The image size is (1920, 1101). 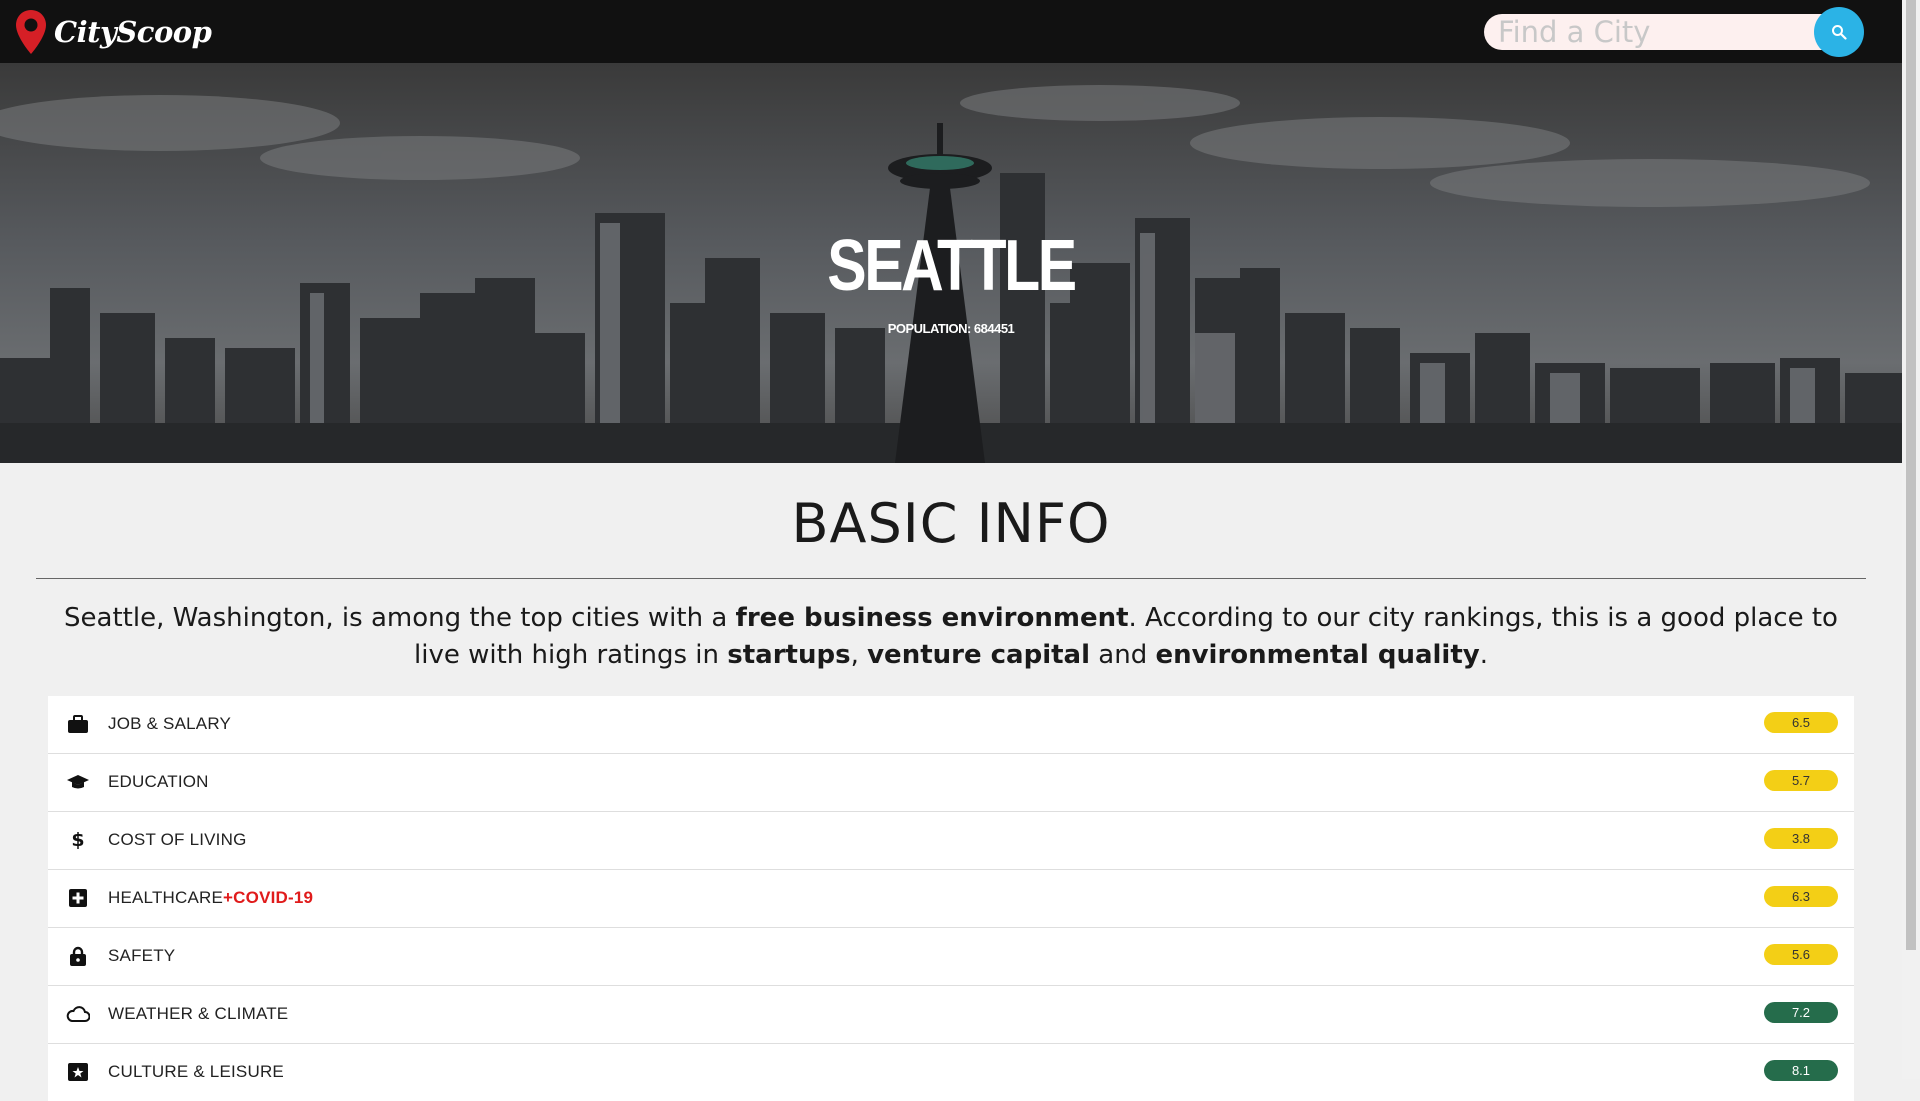 I want to click on scrollbar-thumb, so click(x=1911, y=475).